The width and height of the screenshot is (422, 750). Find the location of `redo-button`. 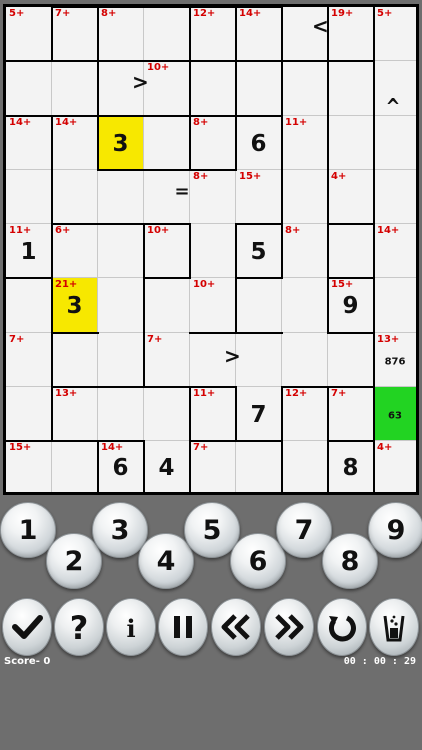

redo-button is located at coordinates (289, 627).